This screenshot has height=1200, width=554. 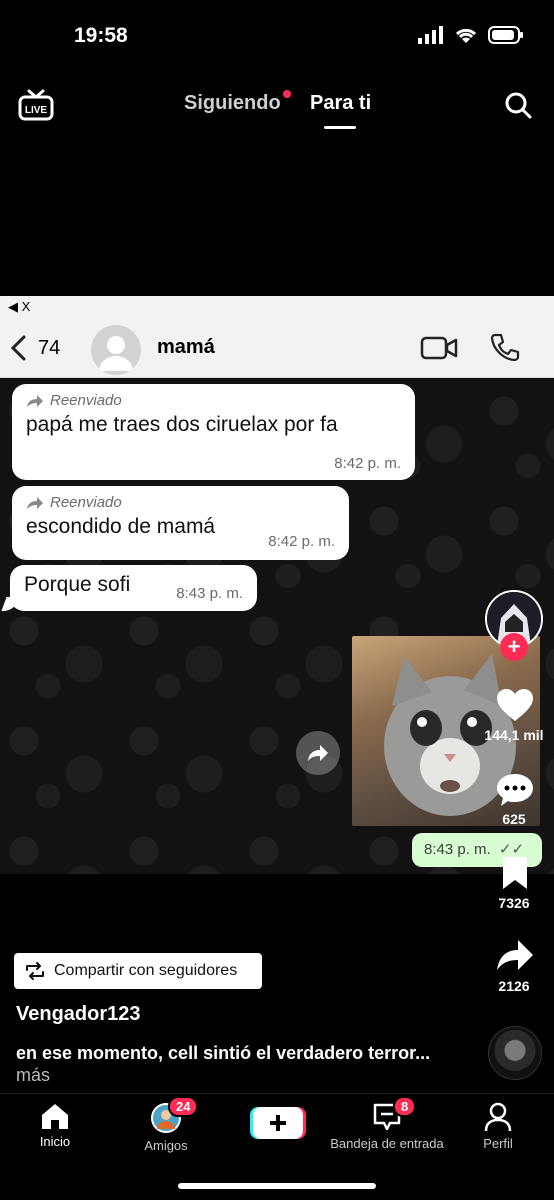 I want to click on new-content-dot, so click(x=287, y=94).